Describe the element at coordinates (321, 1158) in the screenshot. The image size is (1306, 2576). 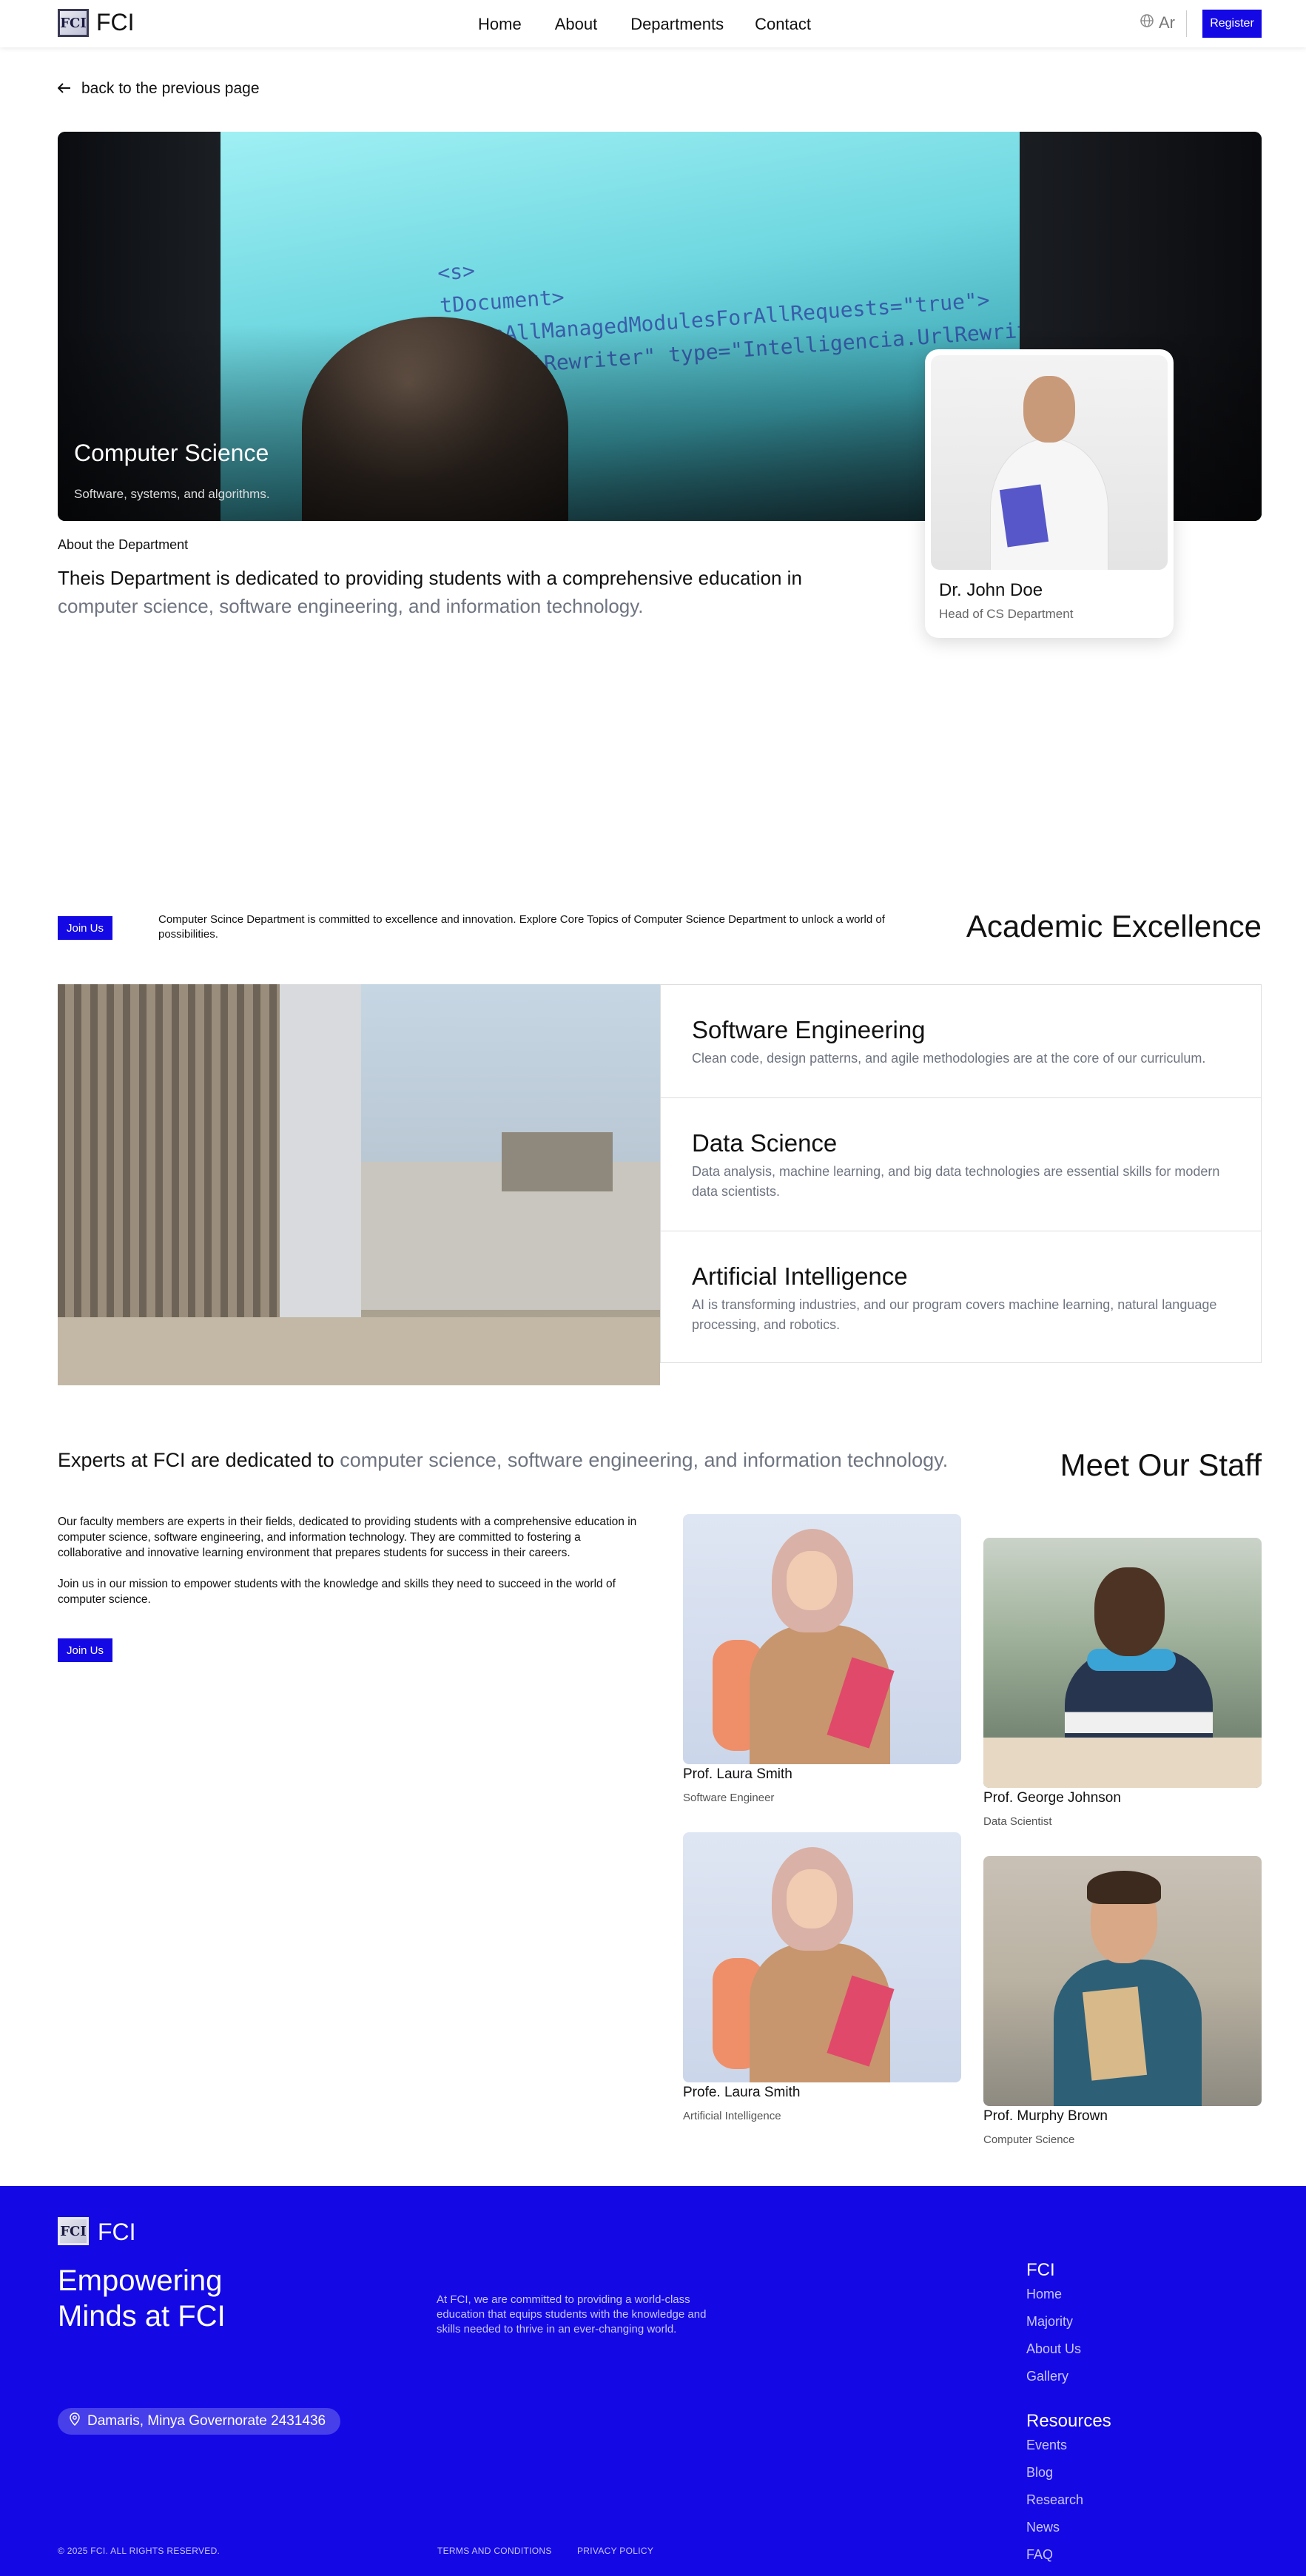
I see `campus-building-middle` at that location.